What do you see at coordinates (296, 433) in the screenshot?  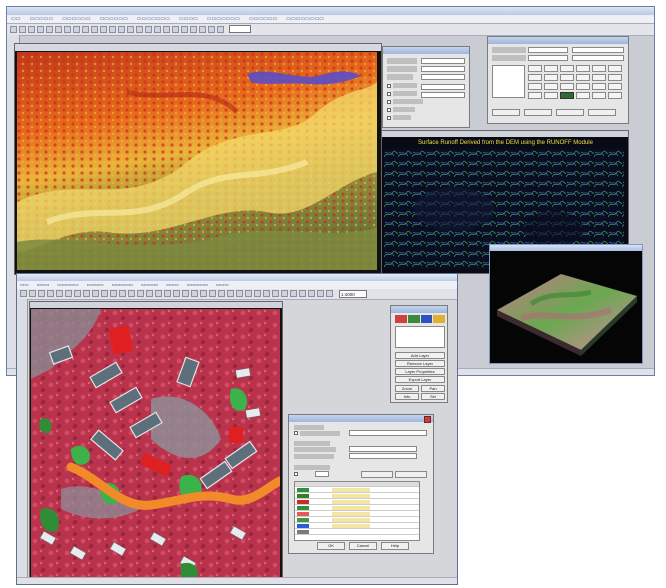 I see `option-radio` at bounding box center [296, 433].